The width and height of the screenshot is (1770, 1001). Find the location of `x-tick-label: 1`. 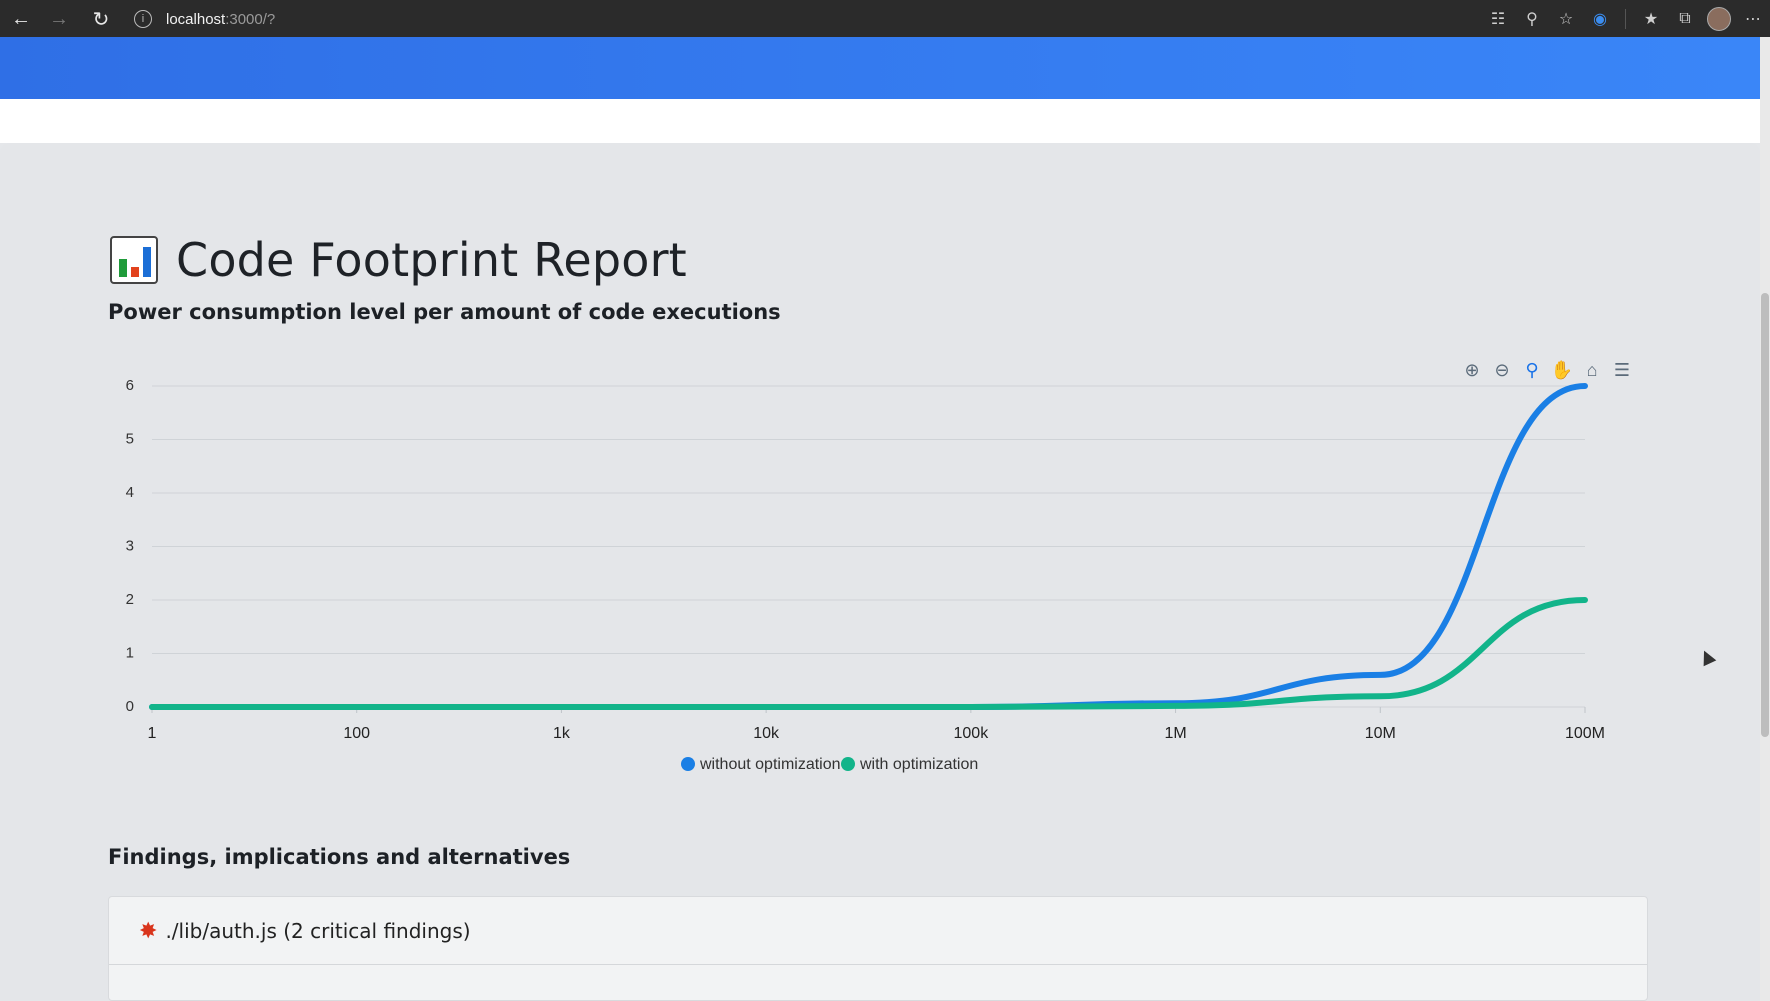

x-tick-label: 1 is located at coordinates (152, 733).